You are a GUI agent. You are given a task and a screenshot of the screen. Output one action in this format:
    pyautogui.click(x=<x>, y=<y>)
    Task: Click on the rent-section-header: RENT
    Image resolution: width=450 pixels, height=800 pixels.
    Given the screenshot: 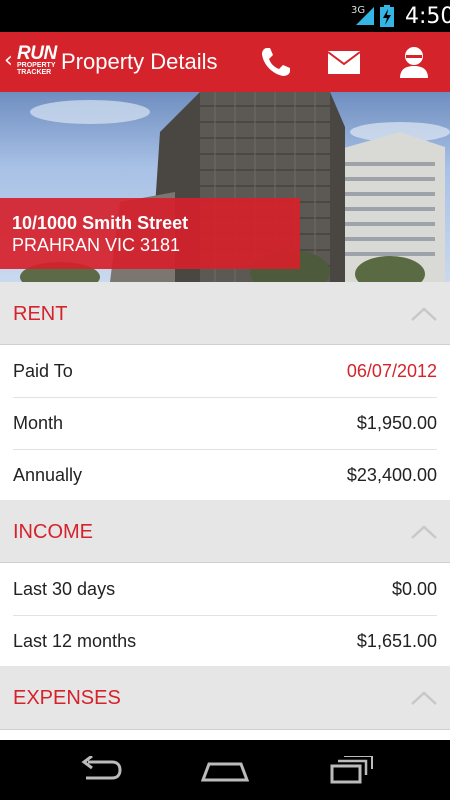 What is the action you would take?
    pyautogui.click(x=225, y=313)
    